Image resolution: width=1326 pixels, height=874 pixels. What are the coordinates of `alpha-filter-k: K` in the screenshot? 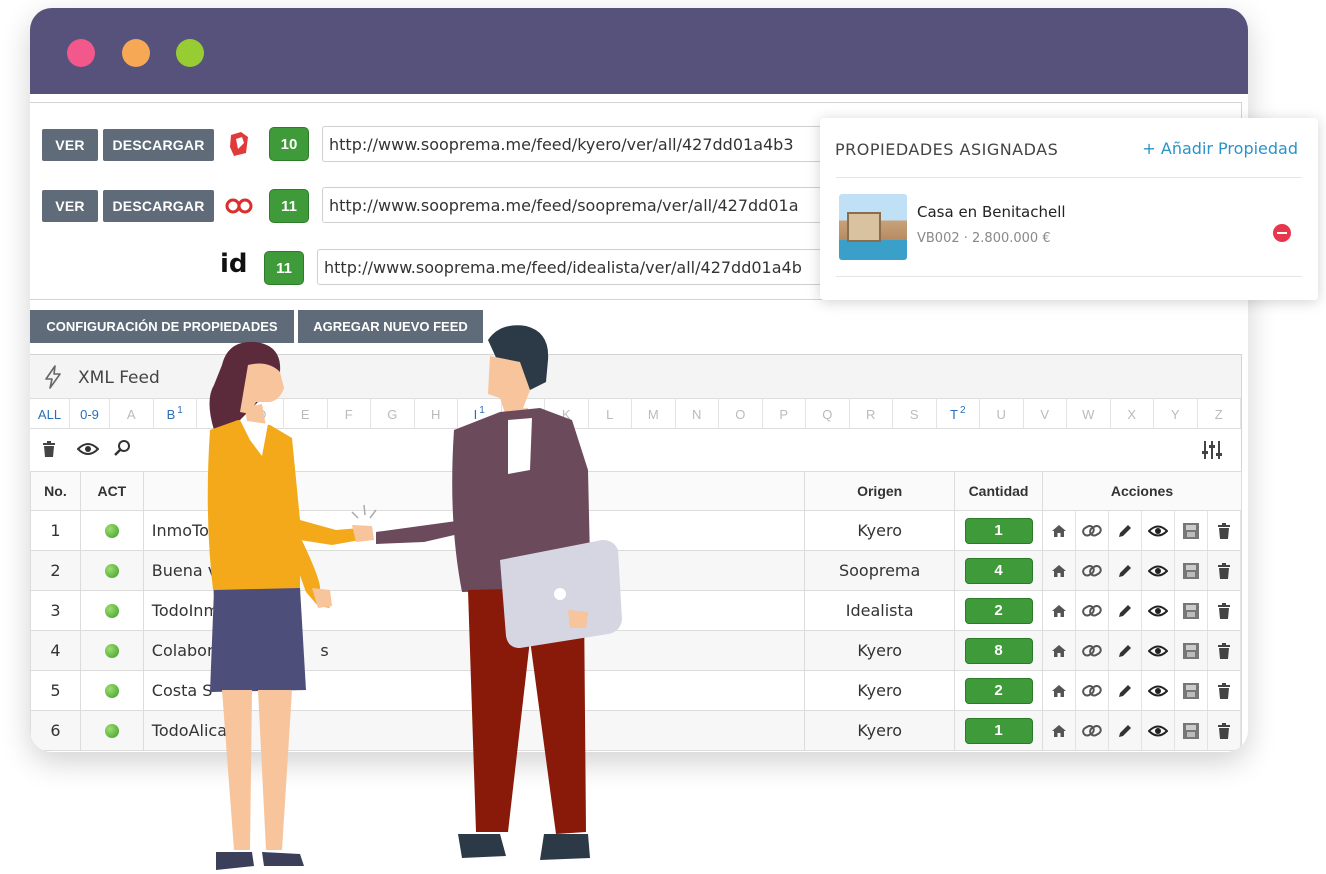 It's located at (567, 414).